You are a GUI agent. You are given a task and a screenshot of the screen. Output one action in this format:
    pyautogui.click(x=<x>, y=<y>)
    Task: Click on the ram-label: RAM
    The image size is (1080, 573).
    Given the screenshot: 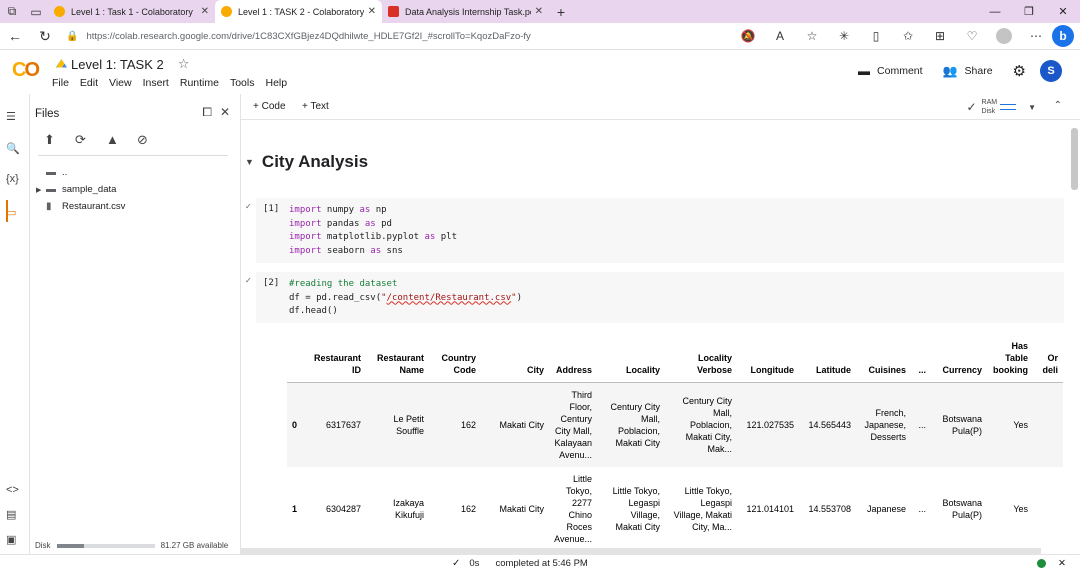 What is the action you would take?
    pyautogui.click(x=989, y=102)
    